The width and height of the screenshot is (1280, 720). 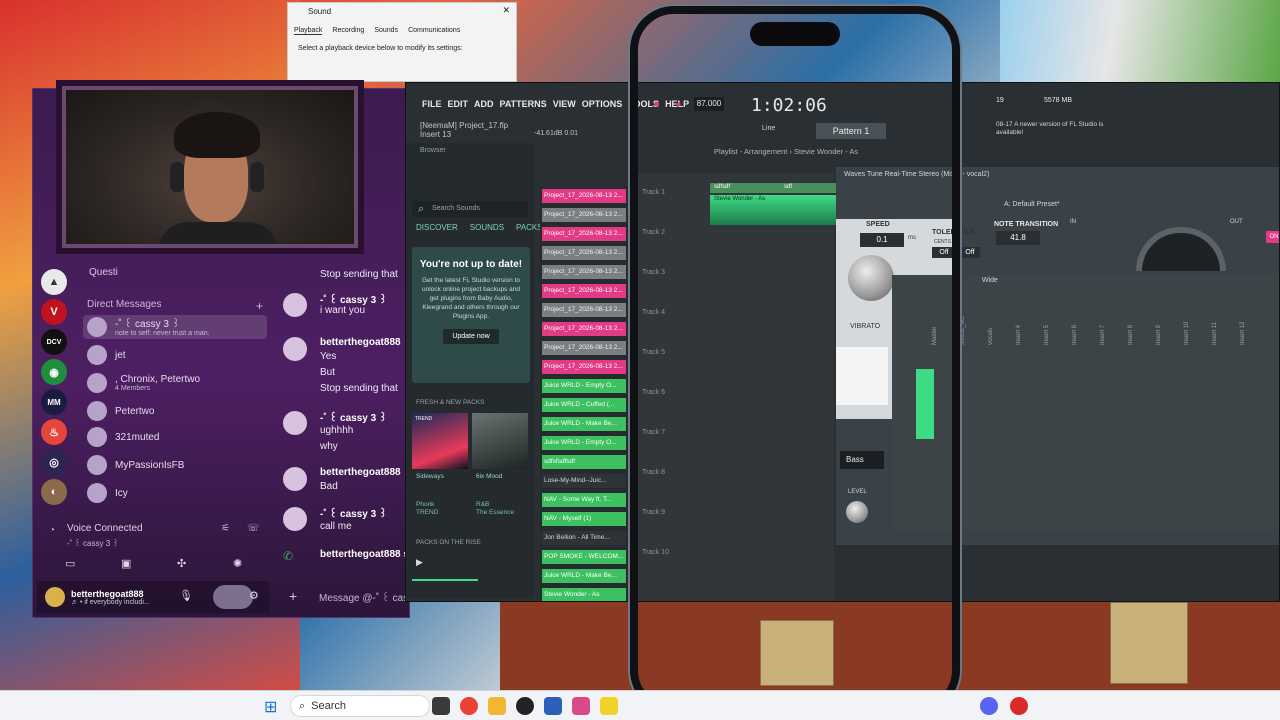 I want to click on noise-suppression-icon: ⚟, so click(x=225, y=528).